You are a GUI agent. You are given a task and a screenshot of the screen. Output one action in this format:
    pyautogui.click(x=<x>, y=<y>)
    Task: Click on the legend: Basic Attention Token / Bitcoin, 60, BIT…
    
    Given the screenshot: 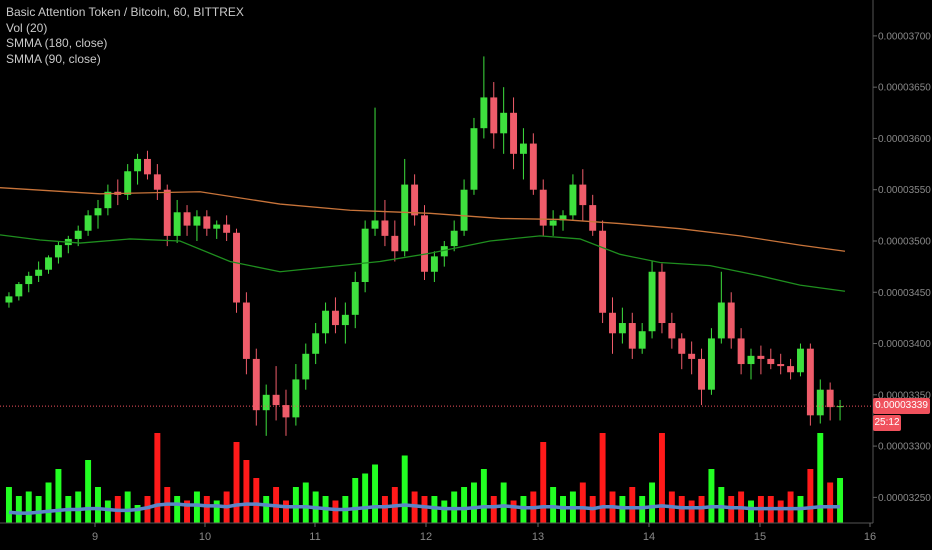 What is the action you would take?
    pyautogui.click(x=125, y=36)
    